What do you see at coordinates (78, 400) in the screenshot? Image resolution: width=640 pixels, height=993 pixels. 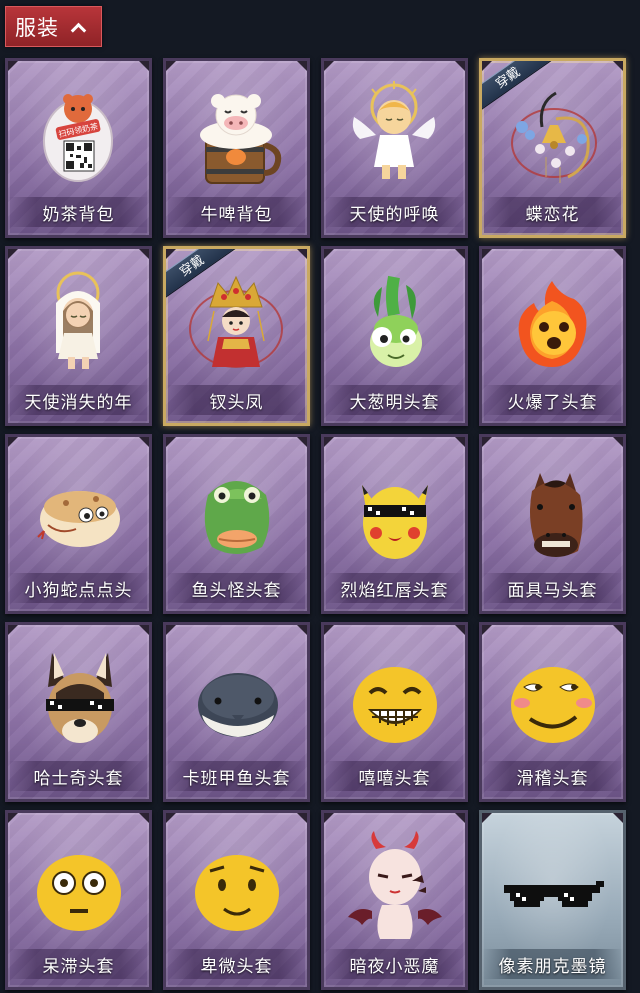 I see `costume-name: 天使消失的年` at bounding box center [78, 400].